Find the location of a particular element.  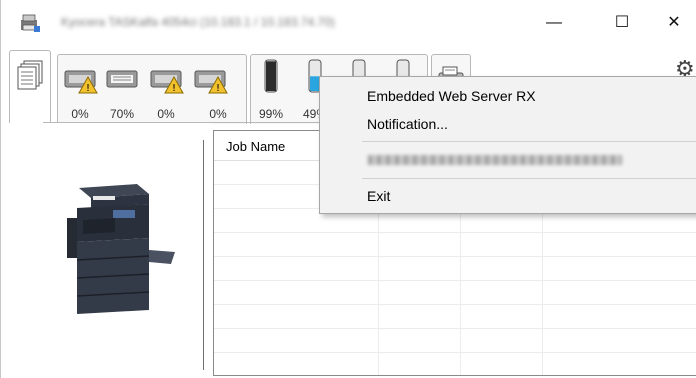

maximize-button: ☐ is located at coordinates (622, 23).